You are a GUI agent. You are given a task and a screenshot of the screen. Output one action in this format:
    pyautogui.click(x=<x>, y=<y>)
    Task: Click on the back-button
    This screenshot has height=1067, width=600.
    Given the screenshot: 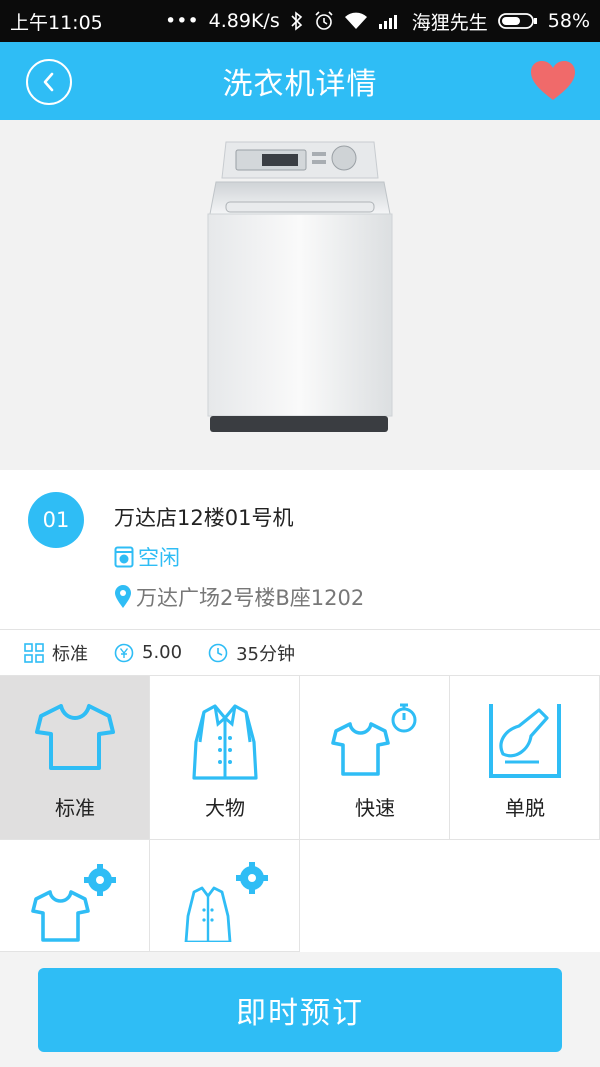 What is the action you would take?
    pyautogui.click(x=49, y=82)
    